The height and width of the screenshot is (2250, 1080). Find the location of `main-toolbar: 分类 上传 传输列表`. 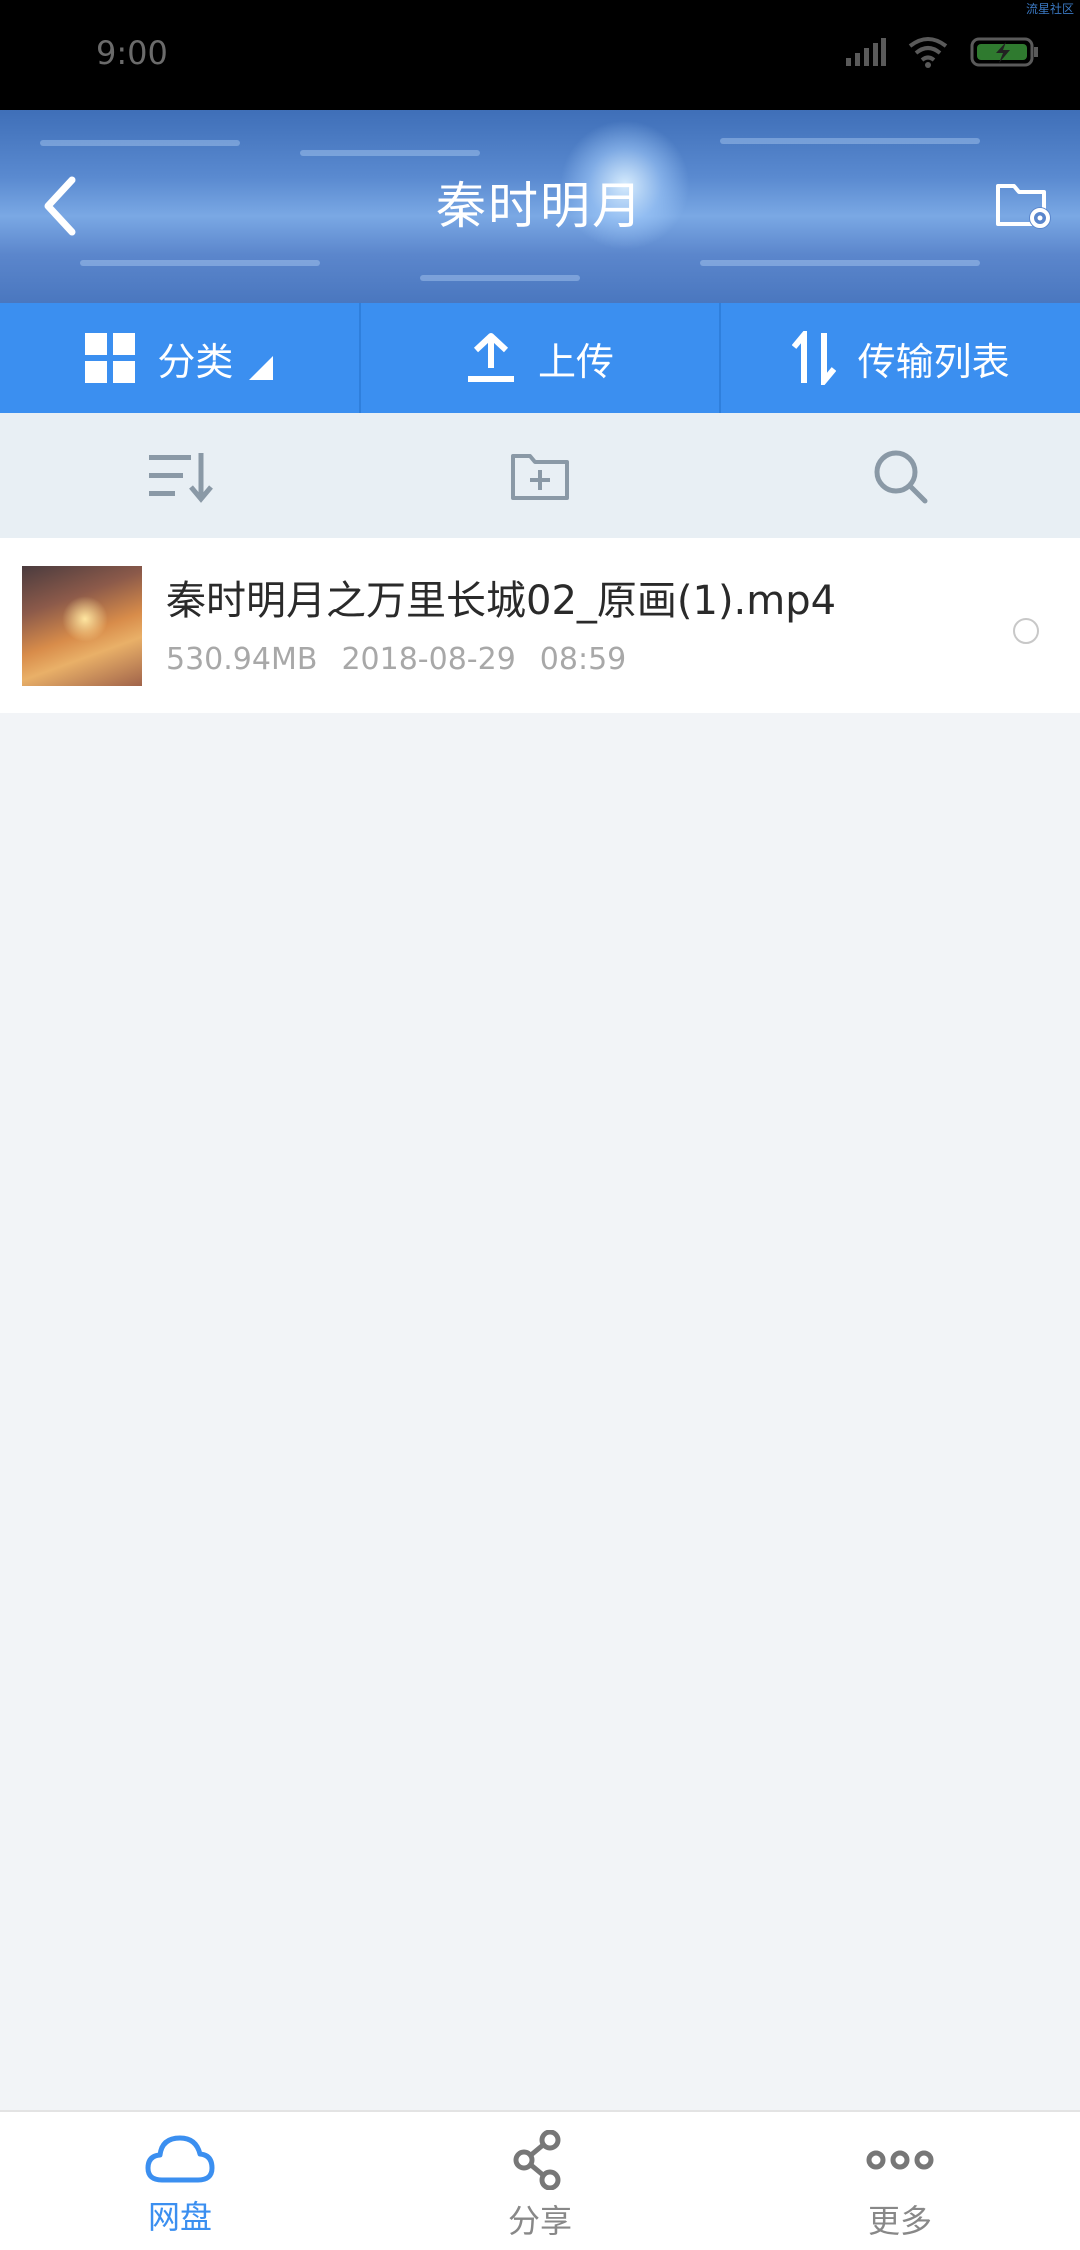

main-toolbar: 分类 上传 传输列表 is located at coordinates (540, 358).